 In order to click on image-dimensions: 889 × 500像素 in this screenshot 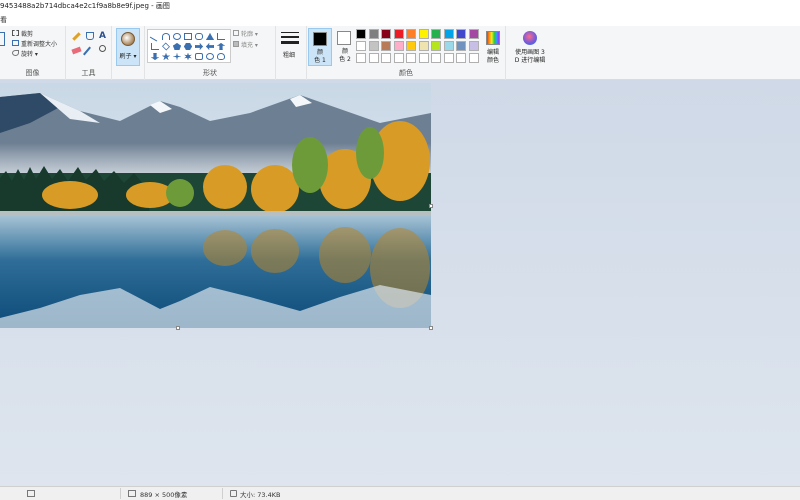, I will do `click(164, 495)`.